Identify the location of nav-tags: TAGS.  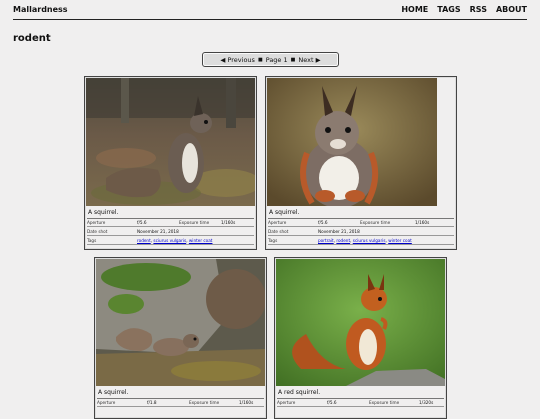
(448, 9).